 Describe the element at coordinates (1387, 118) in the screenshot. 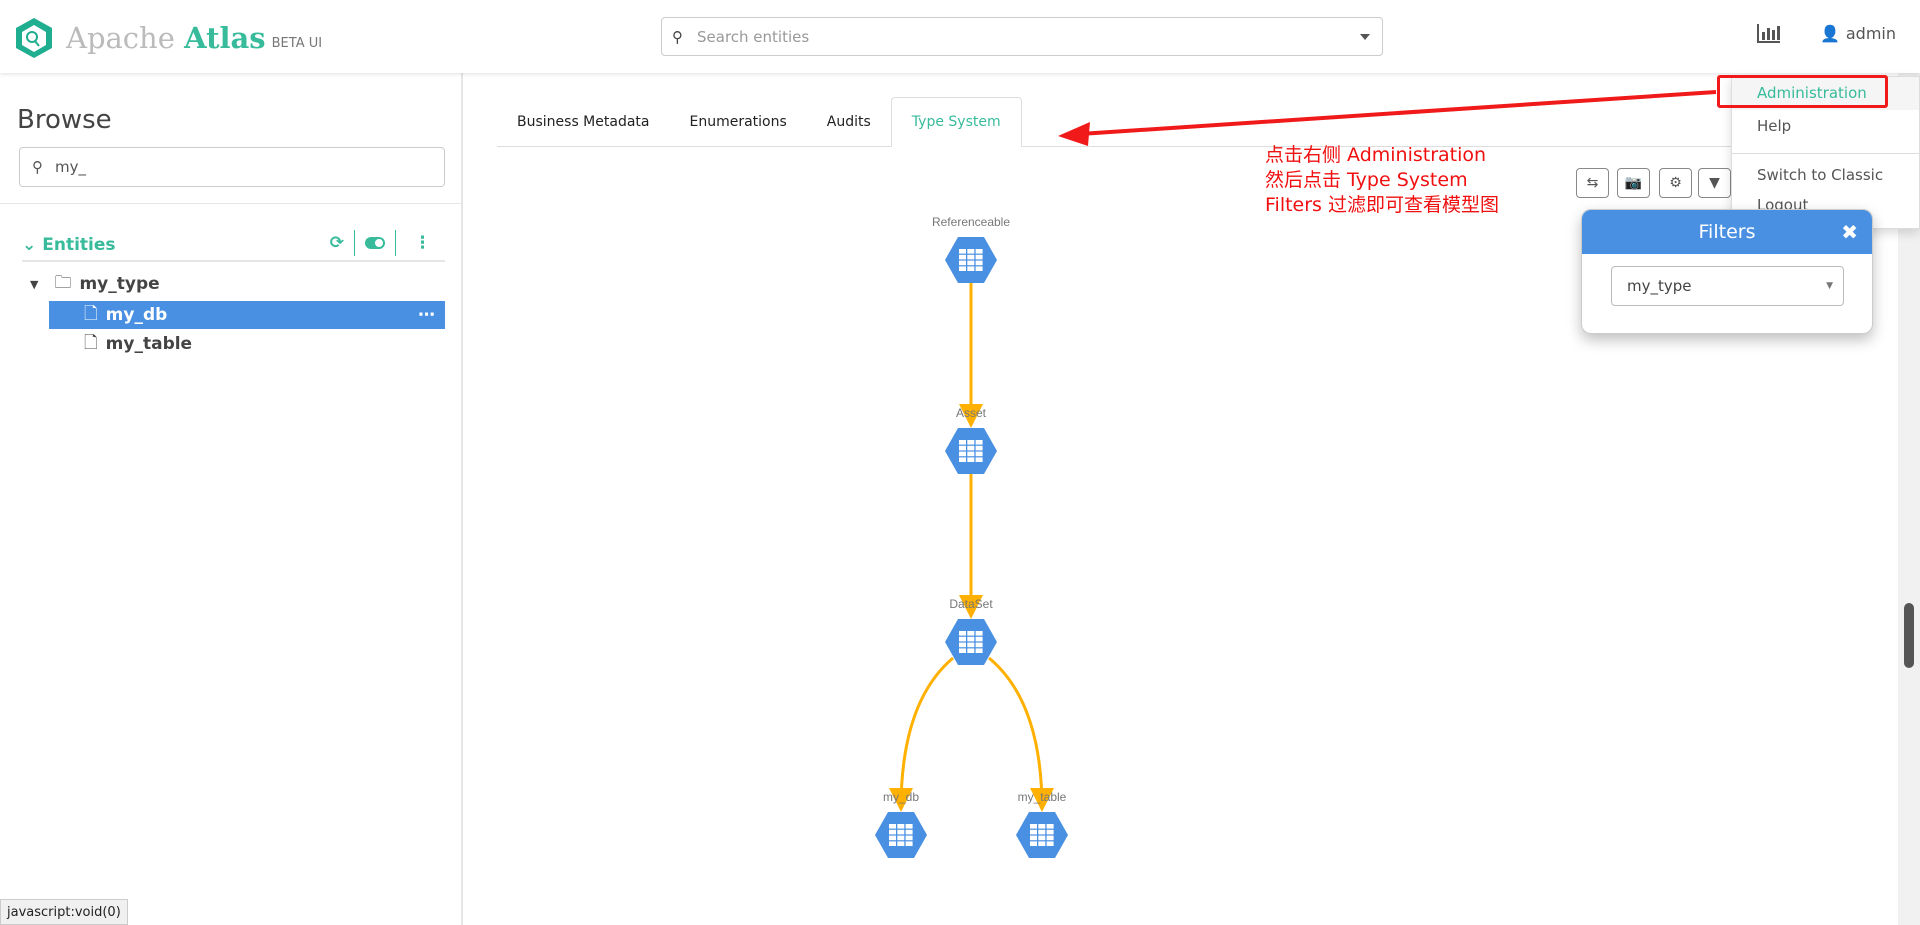

I see `annotation-arrow` at that location.